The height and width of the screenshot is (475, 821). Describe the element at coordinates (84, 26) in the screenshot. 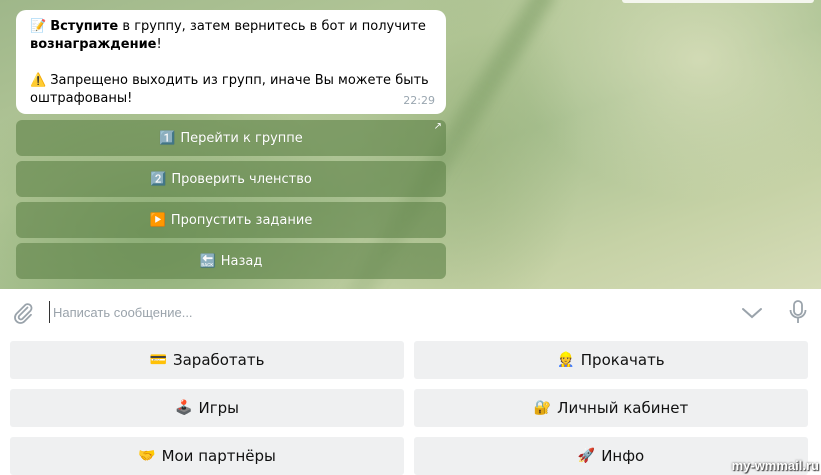

I see `message-bold-join: Вступите` at that location.